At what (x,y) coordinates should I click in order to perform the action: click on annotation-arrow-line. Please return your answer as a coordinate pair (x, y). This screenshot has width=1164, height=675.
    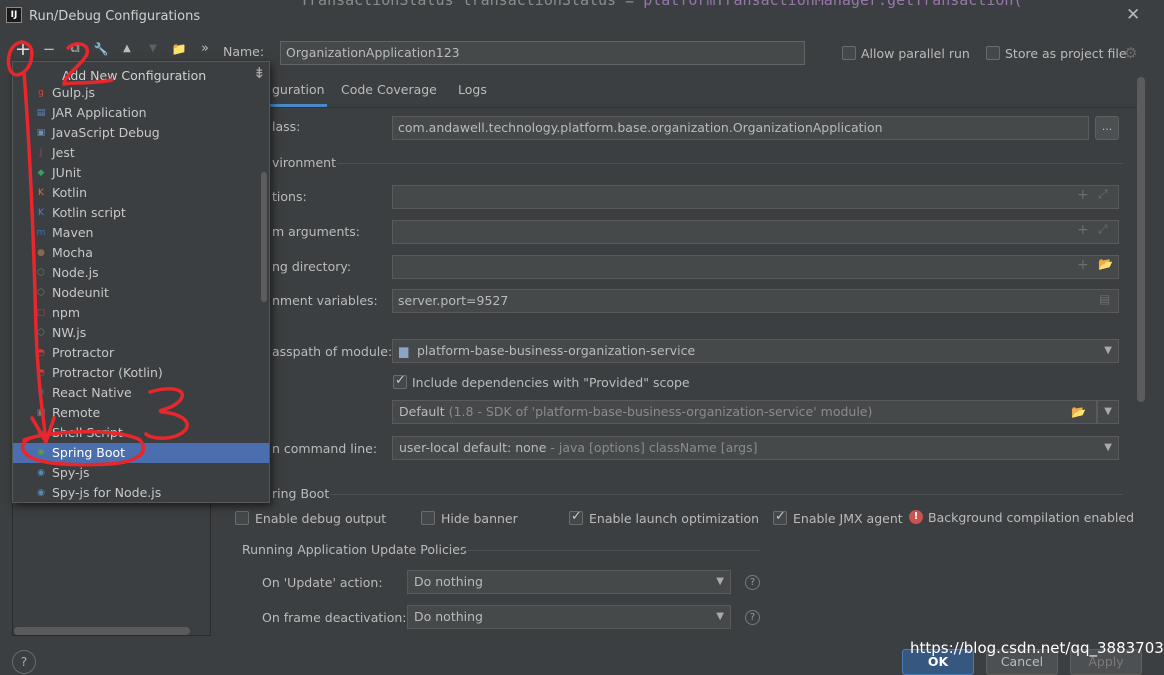
    Looking at the image, I should click on (35, 256).